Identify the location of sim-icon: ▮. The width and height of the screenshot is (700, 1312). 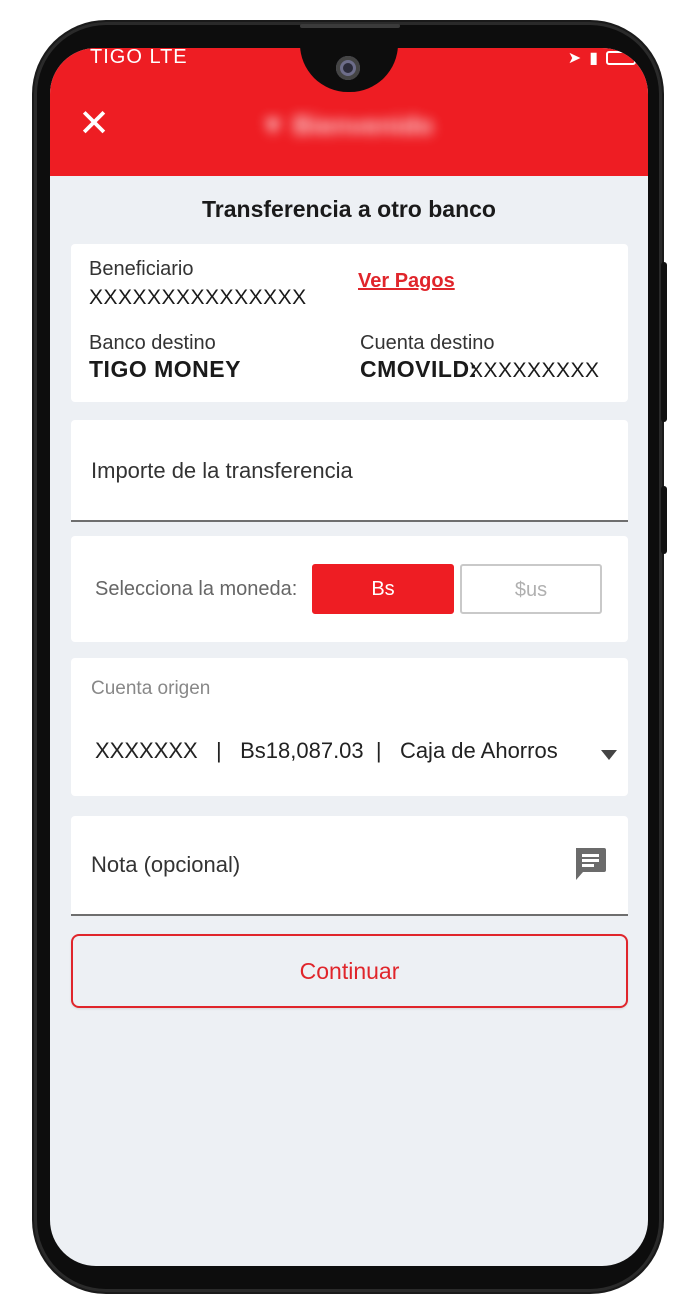
(593, 58).